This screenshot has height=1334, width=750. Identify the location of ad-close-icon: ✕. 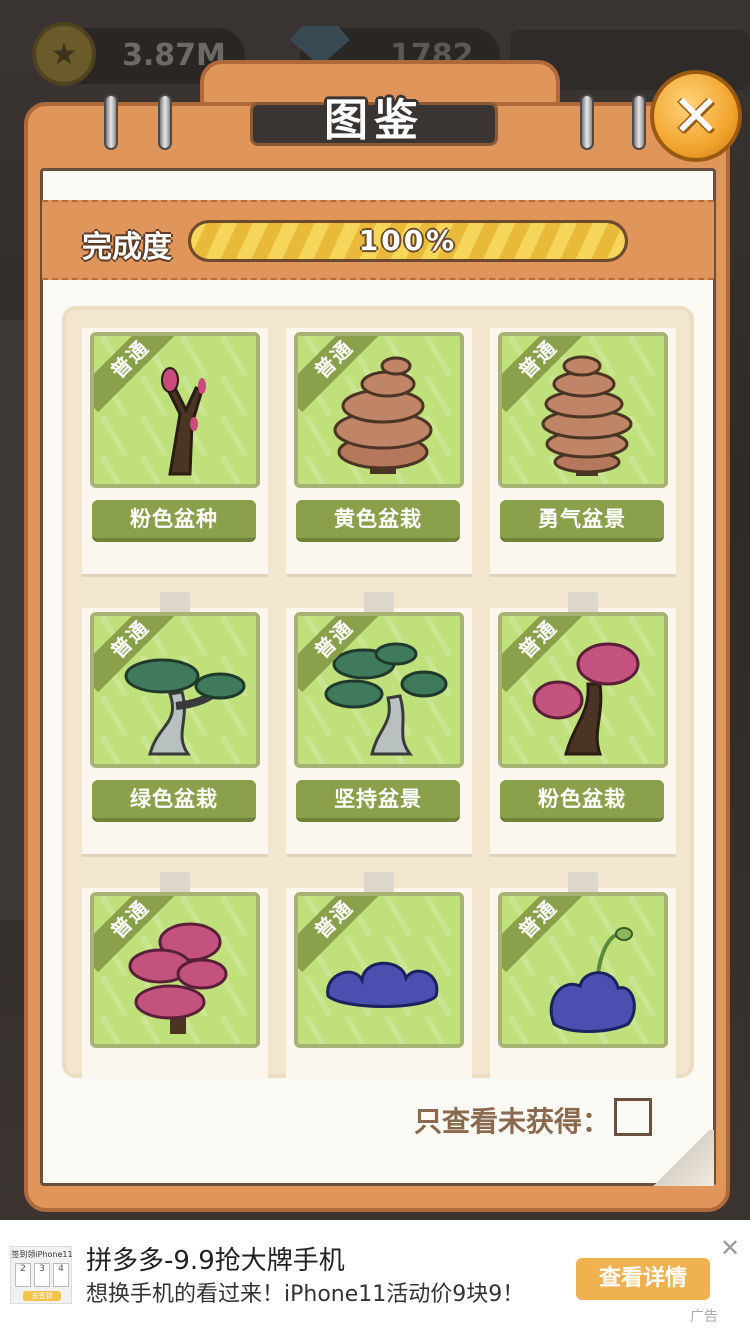
(730, 1248).